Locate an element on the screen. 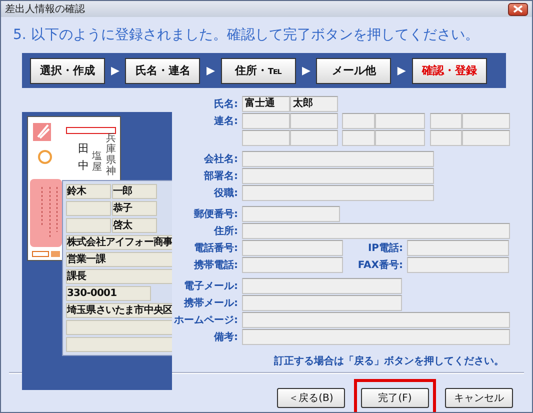 This screenshot has width=533, height=413. field-label: 携帯メール: is located at coordinates (210, 303).